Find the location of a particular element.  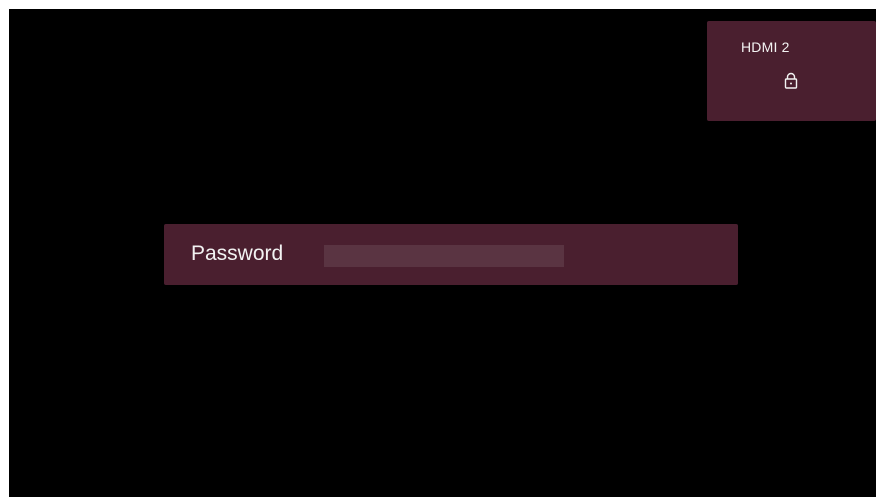

input-source-card: HDMI 2 is located at coordinates (791, 71).